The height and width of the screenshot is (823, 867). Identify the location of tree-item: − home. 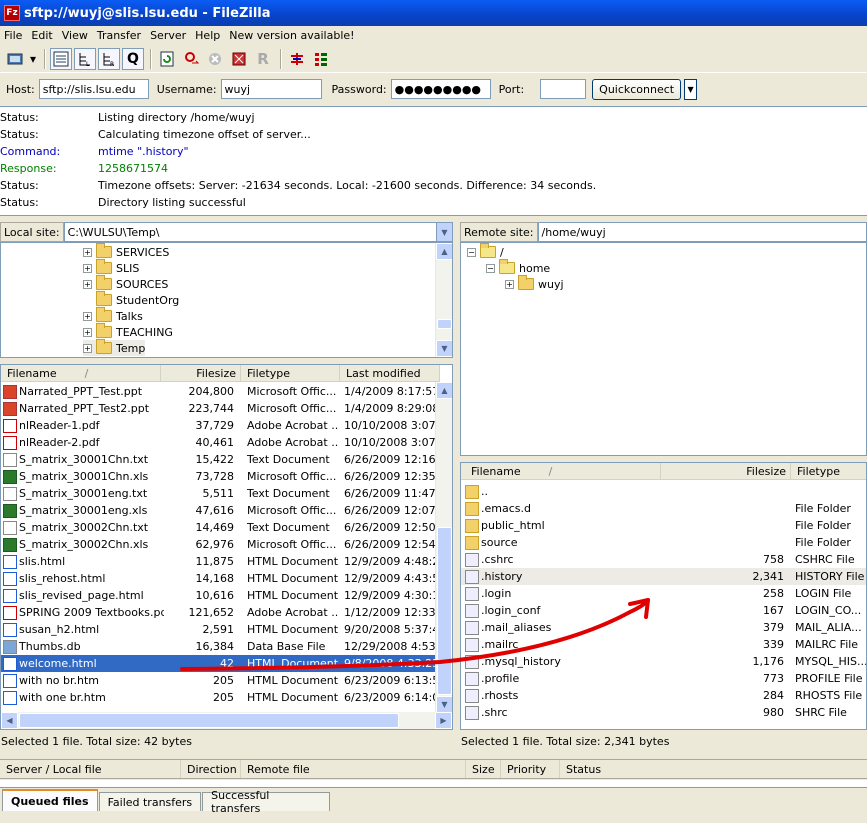
(518, 267).